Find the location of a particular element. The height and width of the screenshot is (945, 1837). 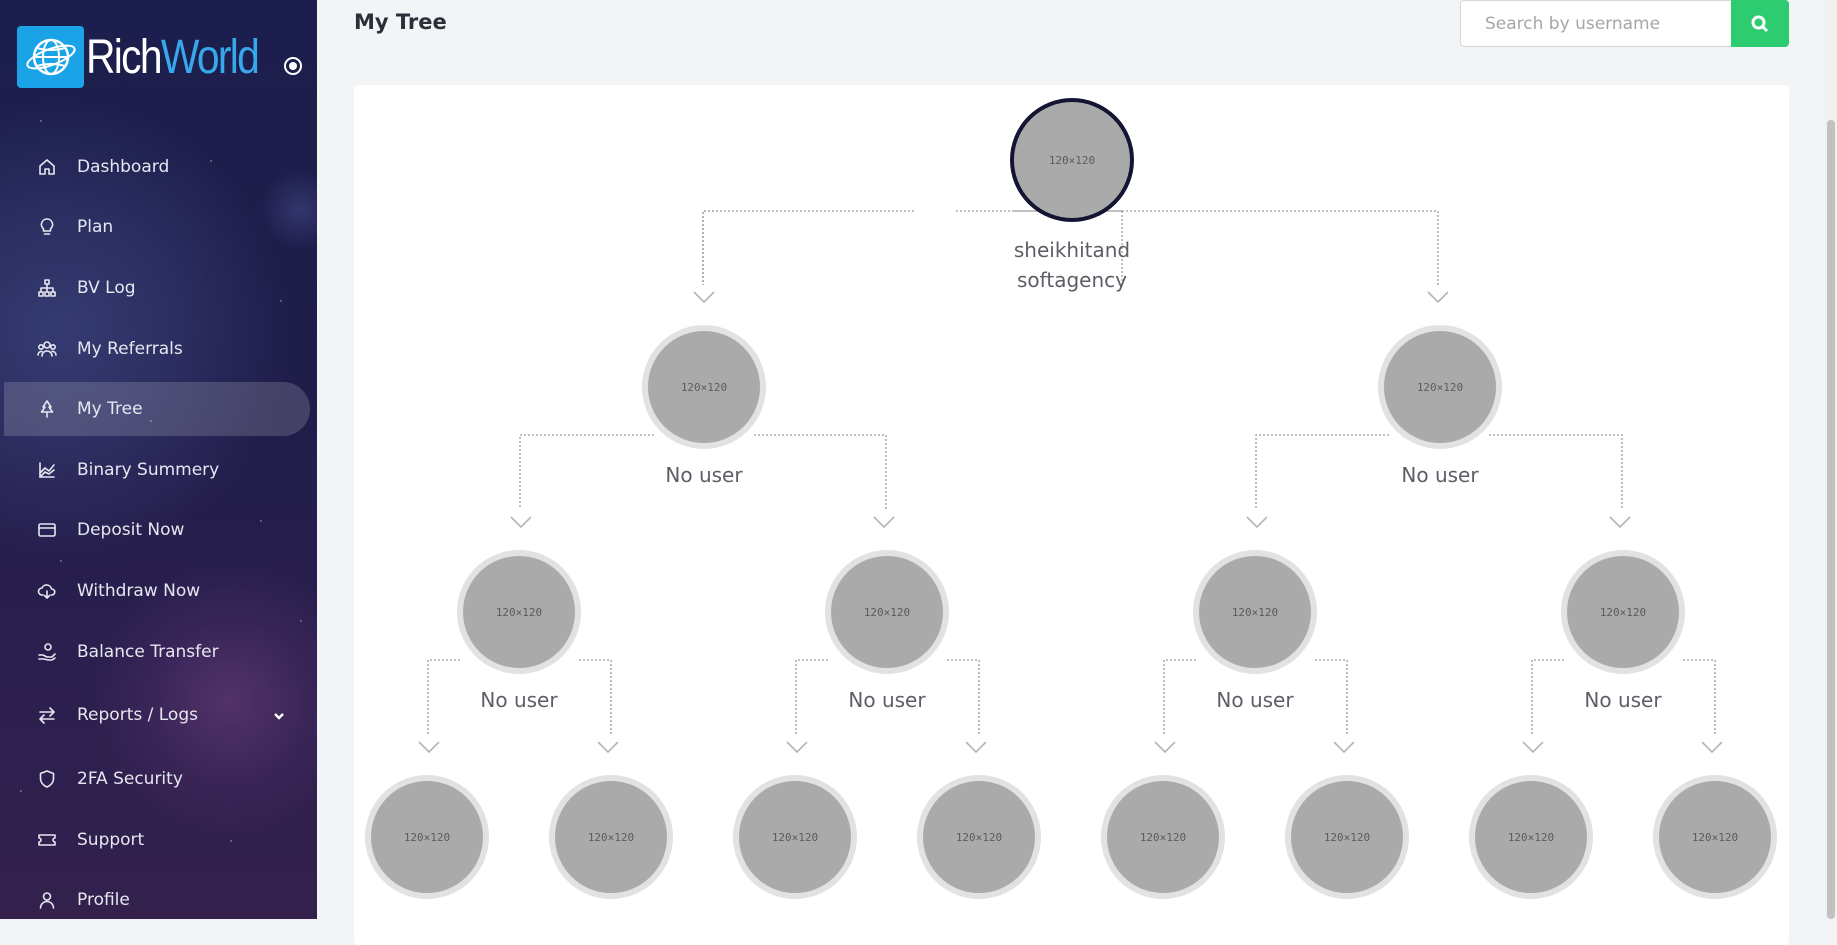

search-form is located at coordinates (1624, 23).